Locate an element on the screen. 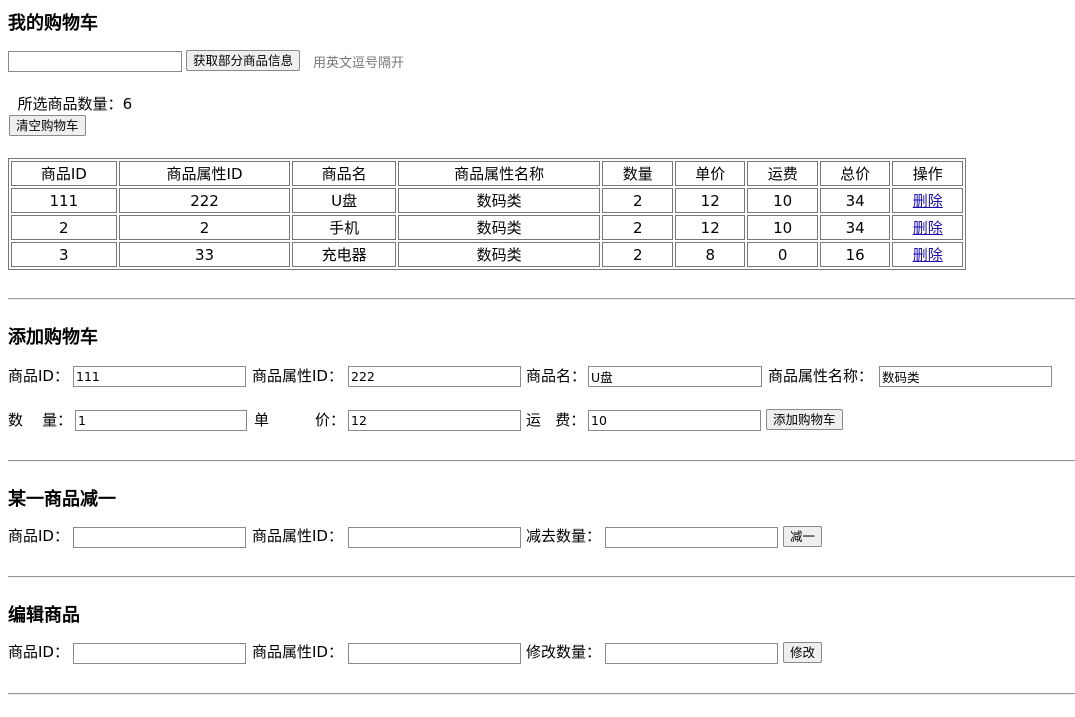  cell-name: U盘 is located at coordinates (344, 200).